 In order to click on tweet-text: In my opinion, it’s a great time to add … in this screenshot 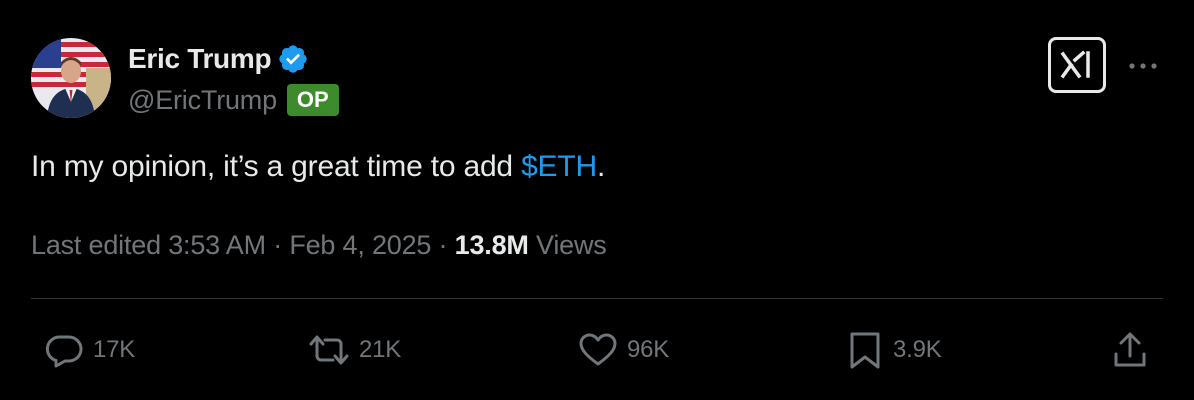, I will do `click(318, 167)`.